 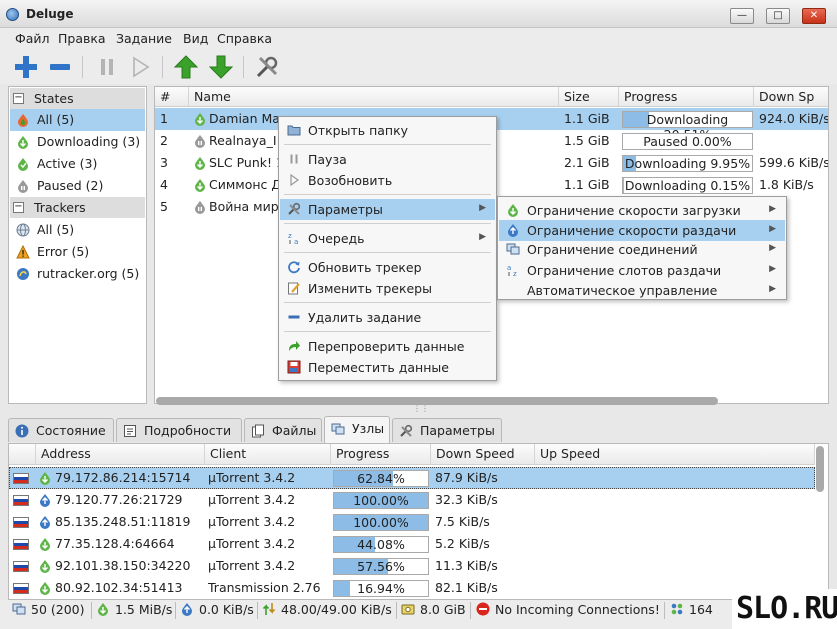 What do you see at coordinates (22, 454) in the screenshot?
I see `column-header-flag` at bounding box center [22, 454].